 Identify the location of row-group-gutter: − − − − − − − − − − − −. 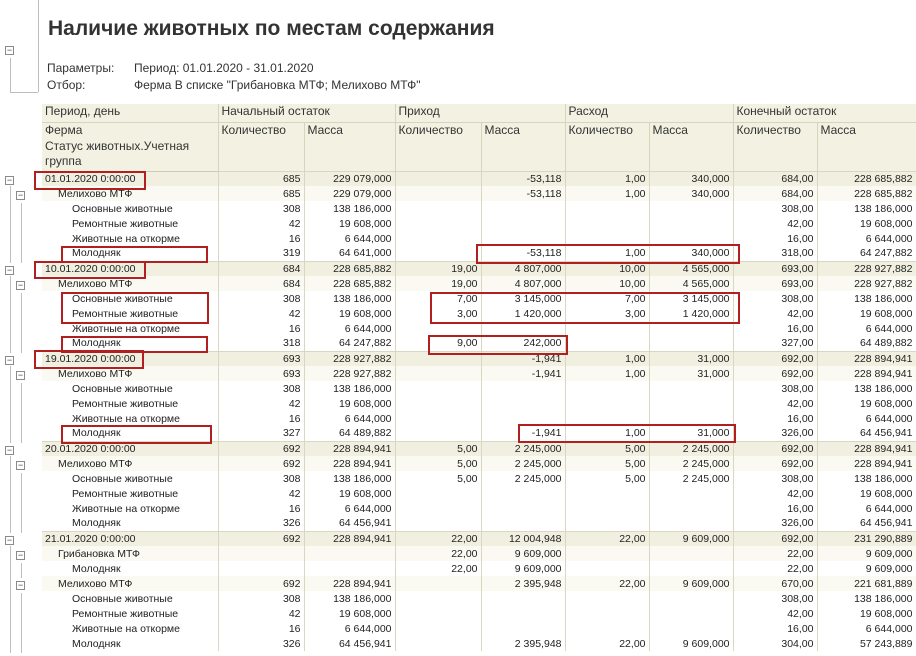
(21, 328).